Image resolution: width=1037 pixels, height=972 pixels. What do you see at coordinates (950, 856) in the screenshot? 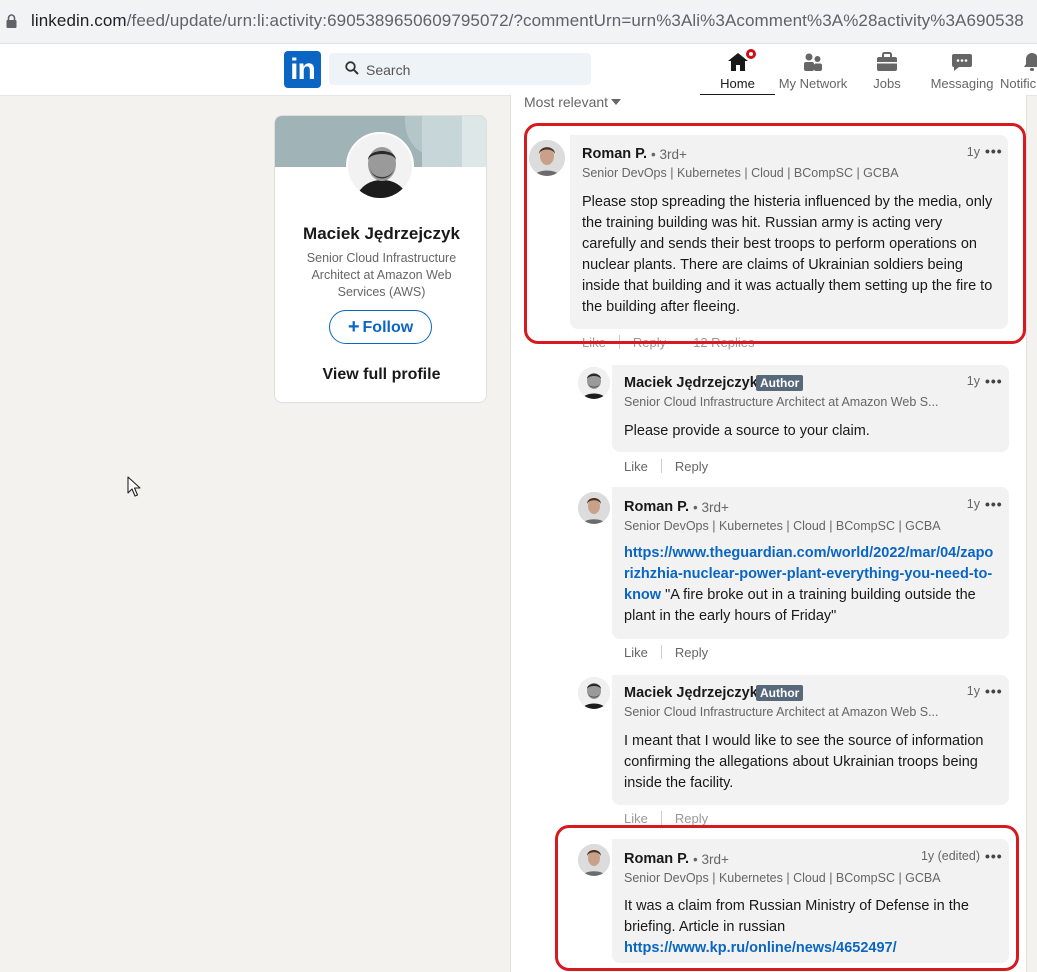
I see `comment-time: 1y (edited)` at bounding box center [950, 856].